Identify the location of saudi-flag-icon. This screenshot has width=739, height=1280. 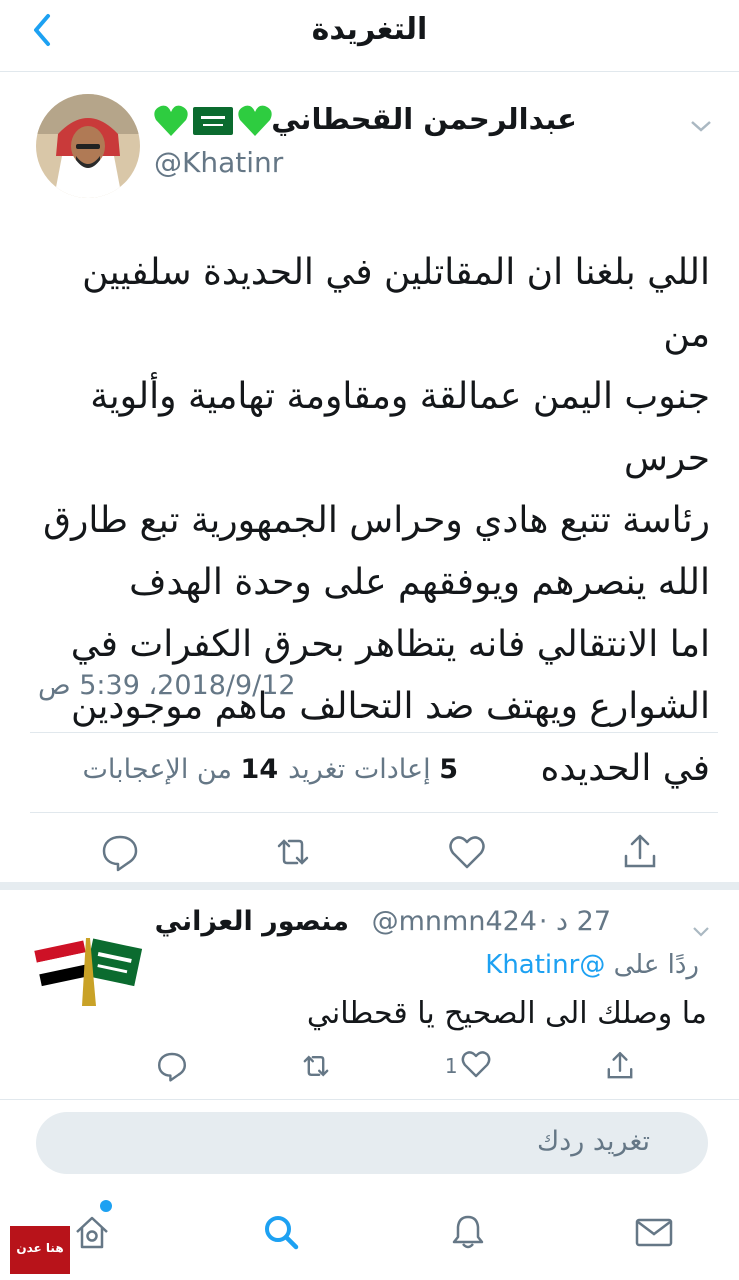
(213, 123).